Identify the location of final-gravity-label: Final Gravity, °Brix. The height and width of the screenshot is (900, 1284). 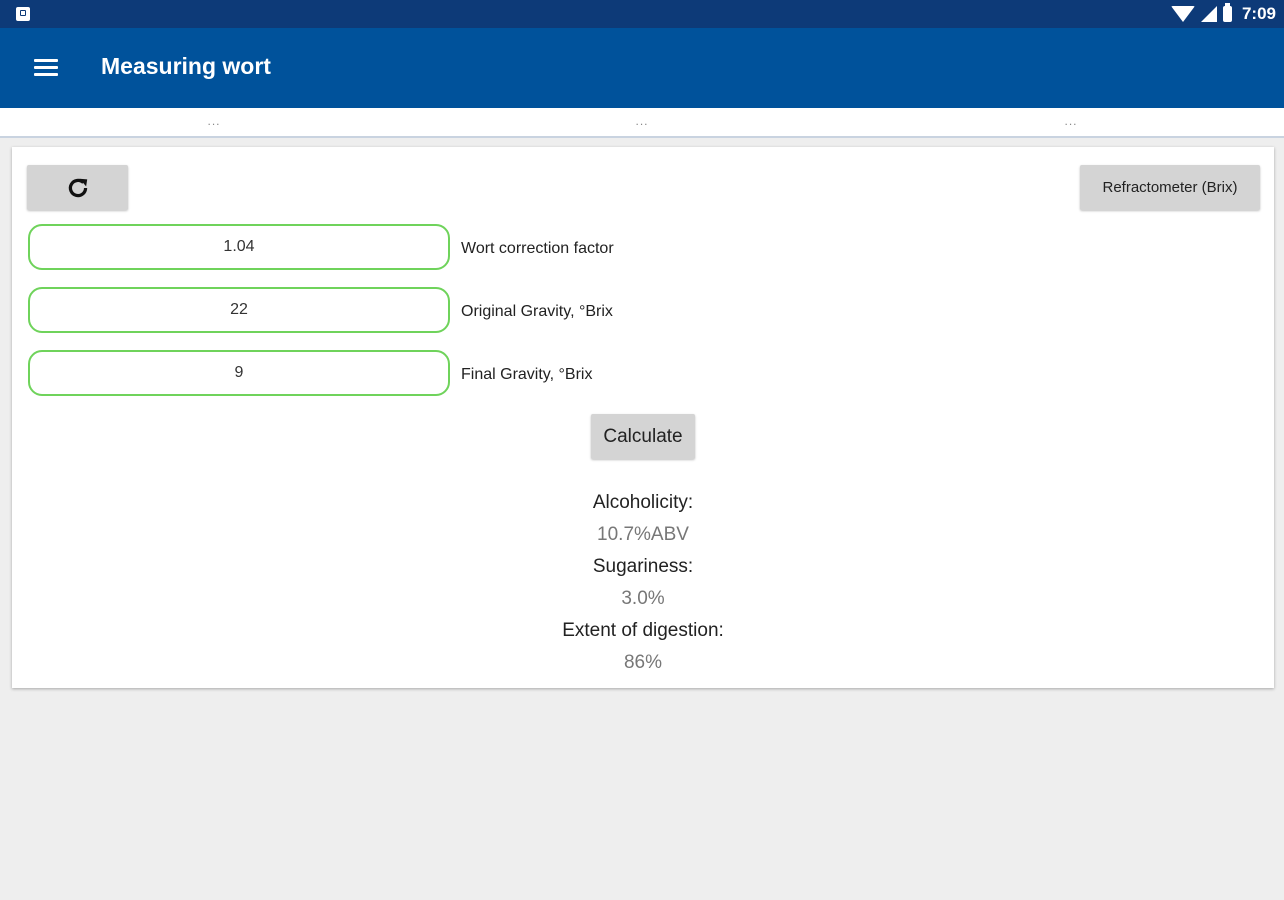
(527, 374).